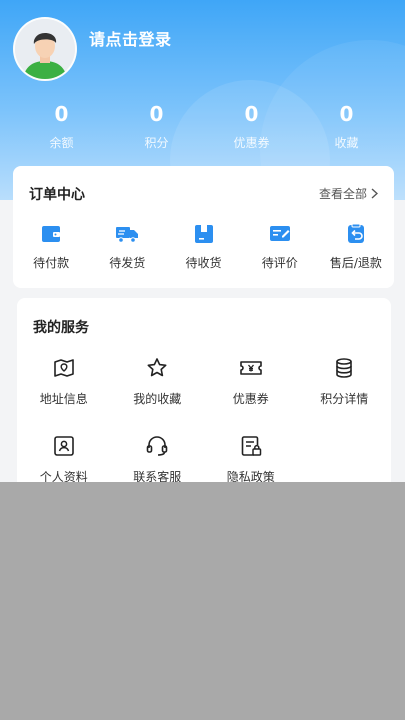  I want to click on profile-icon, so click(63, 446).